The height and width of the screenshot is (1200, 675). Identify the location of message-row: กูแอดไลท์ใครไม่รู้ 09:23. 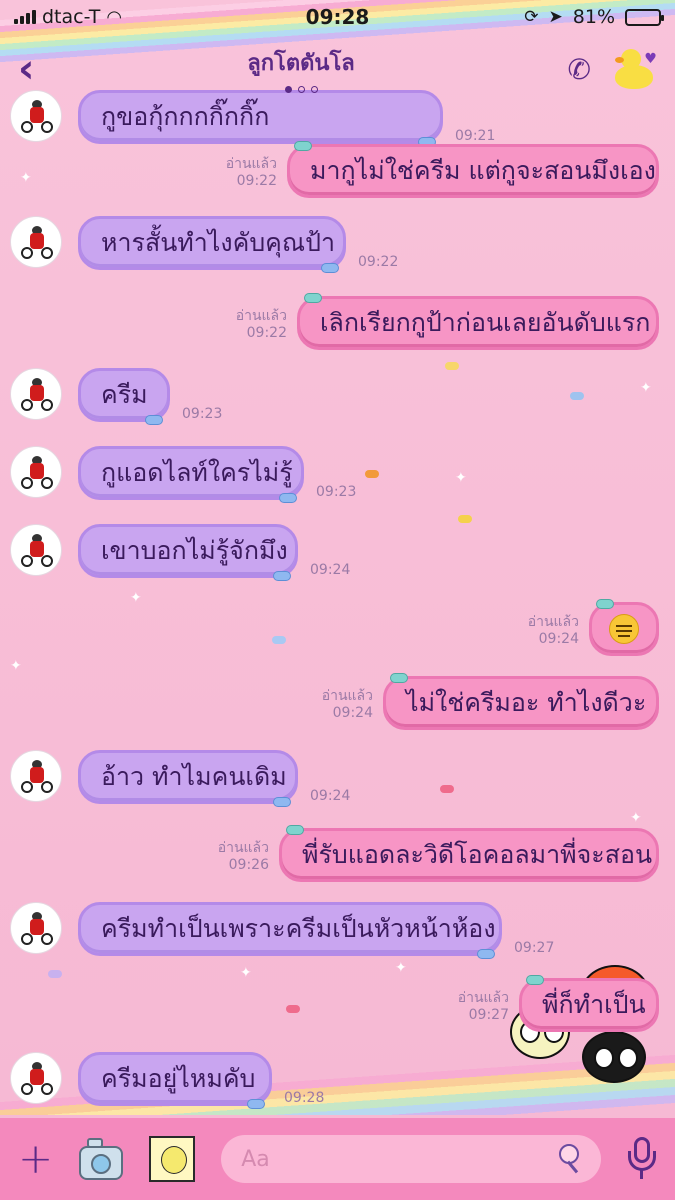
(337, 476).